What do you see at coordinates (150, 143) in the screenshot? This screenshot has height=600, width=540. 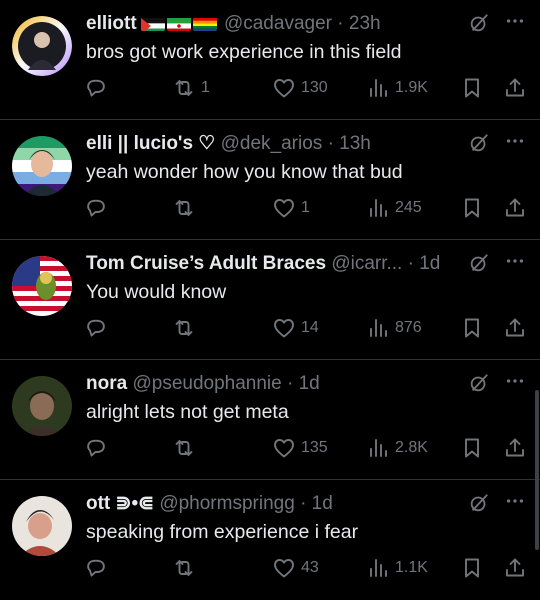 I see `display-name: elli || lucio's ♡` at bounding box center [150, 143].